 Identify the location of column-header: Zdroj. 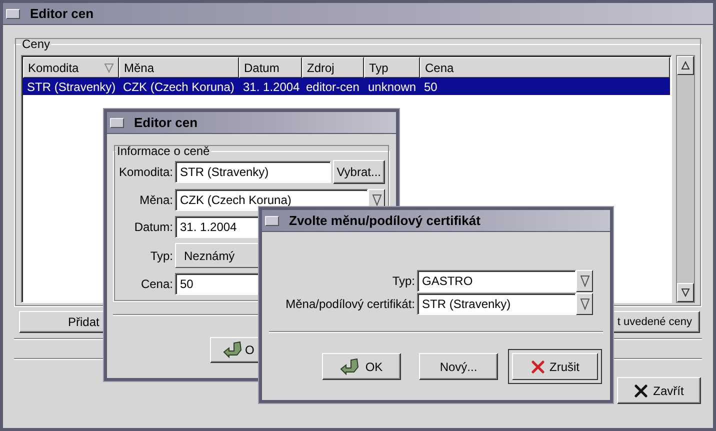
(333, 67).